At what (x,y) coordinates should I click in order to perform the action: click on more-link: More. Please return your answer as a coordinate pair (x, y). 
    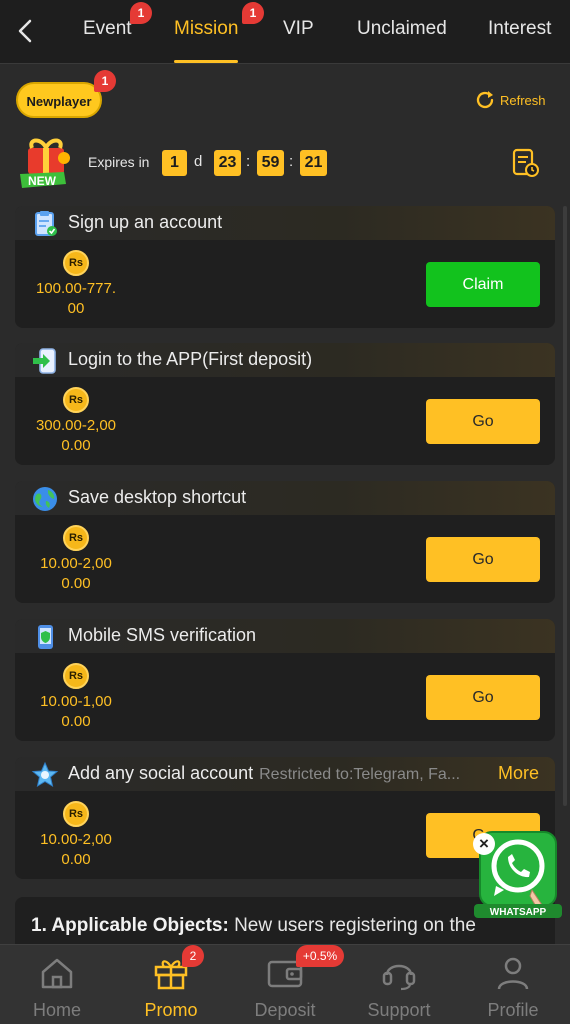
    Looking at the image, I should click on (518, 773).